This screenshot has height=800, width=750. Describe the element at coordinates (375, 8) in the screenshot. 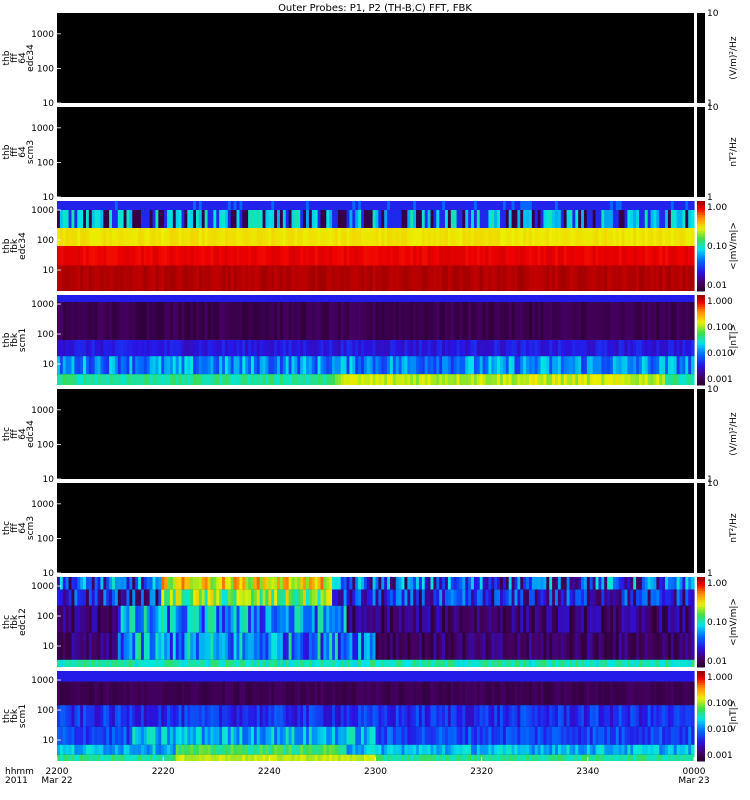

I see `figure-title: Outer Probes: P1, P2 (TH-B,C) FFT, FBK` at that location.